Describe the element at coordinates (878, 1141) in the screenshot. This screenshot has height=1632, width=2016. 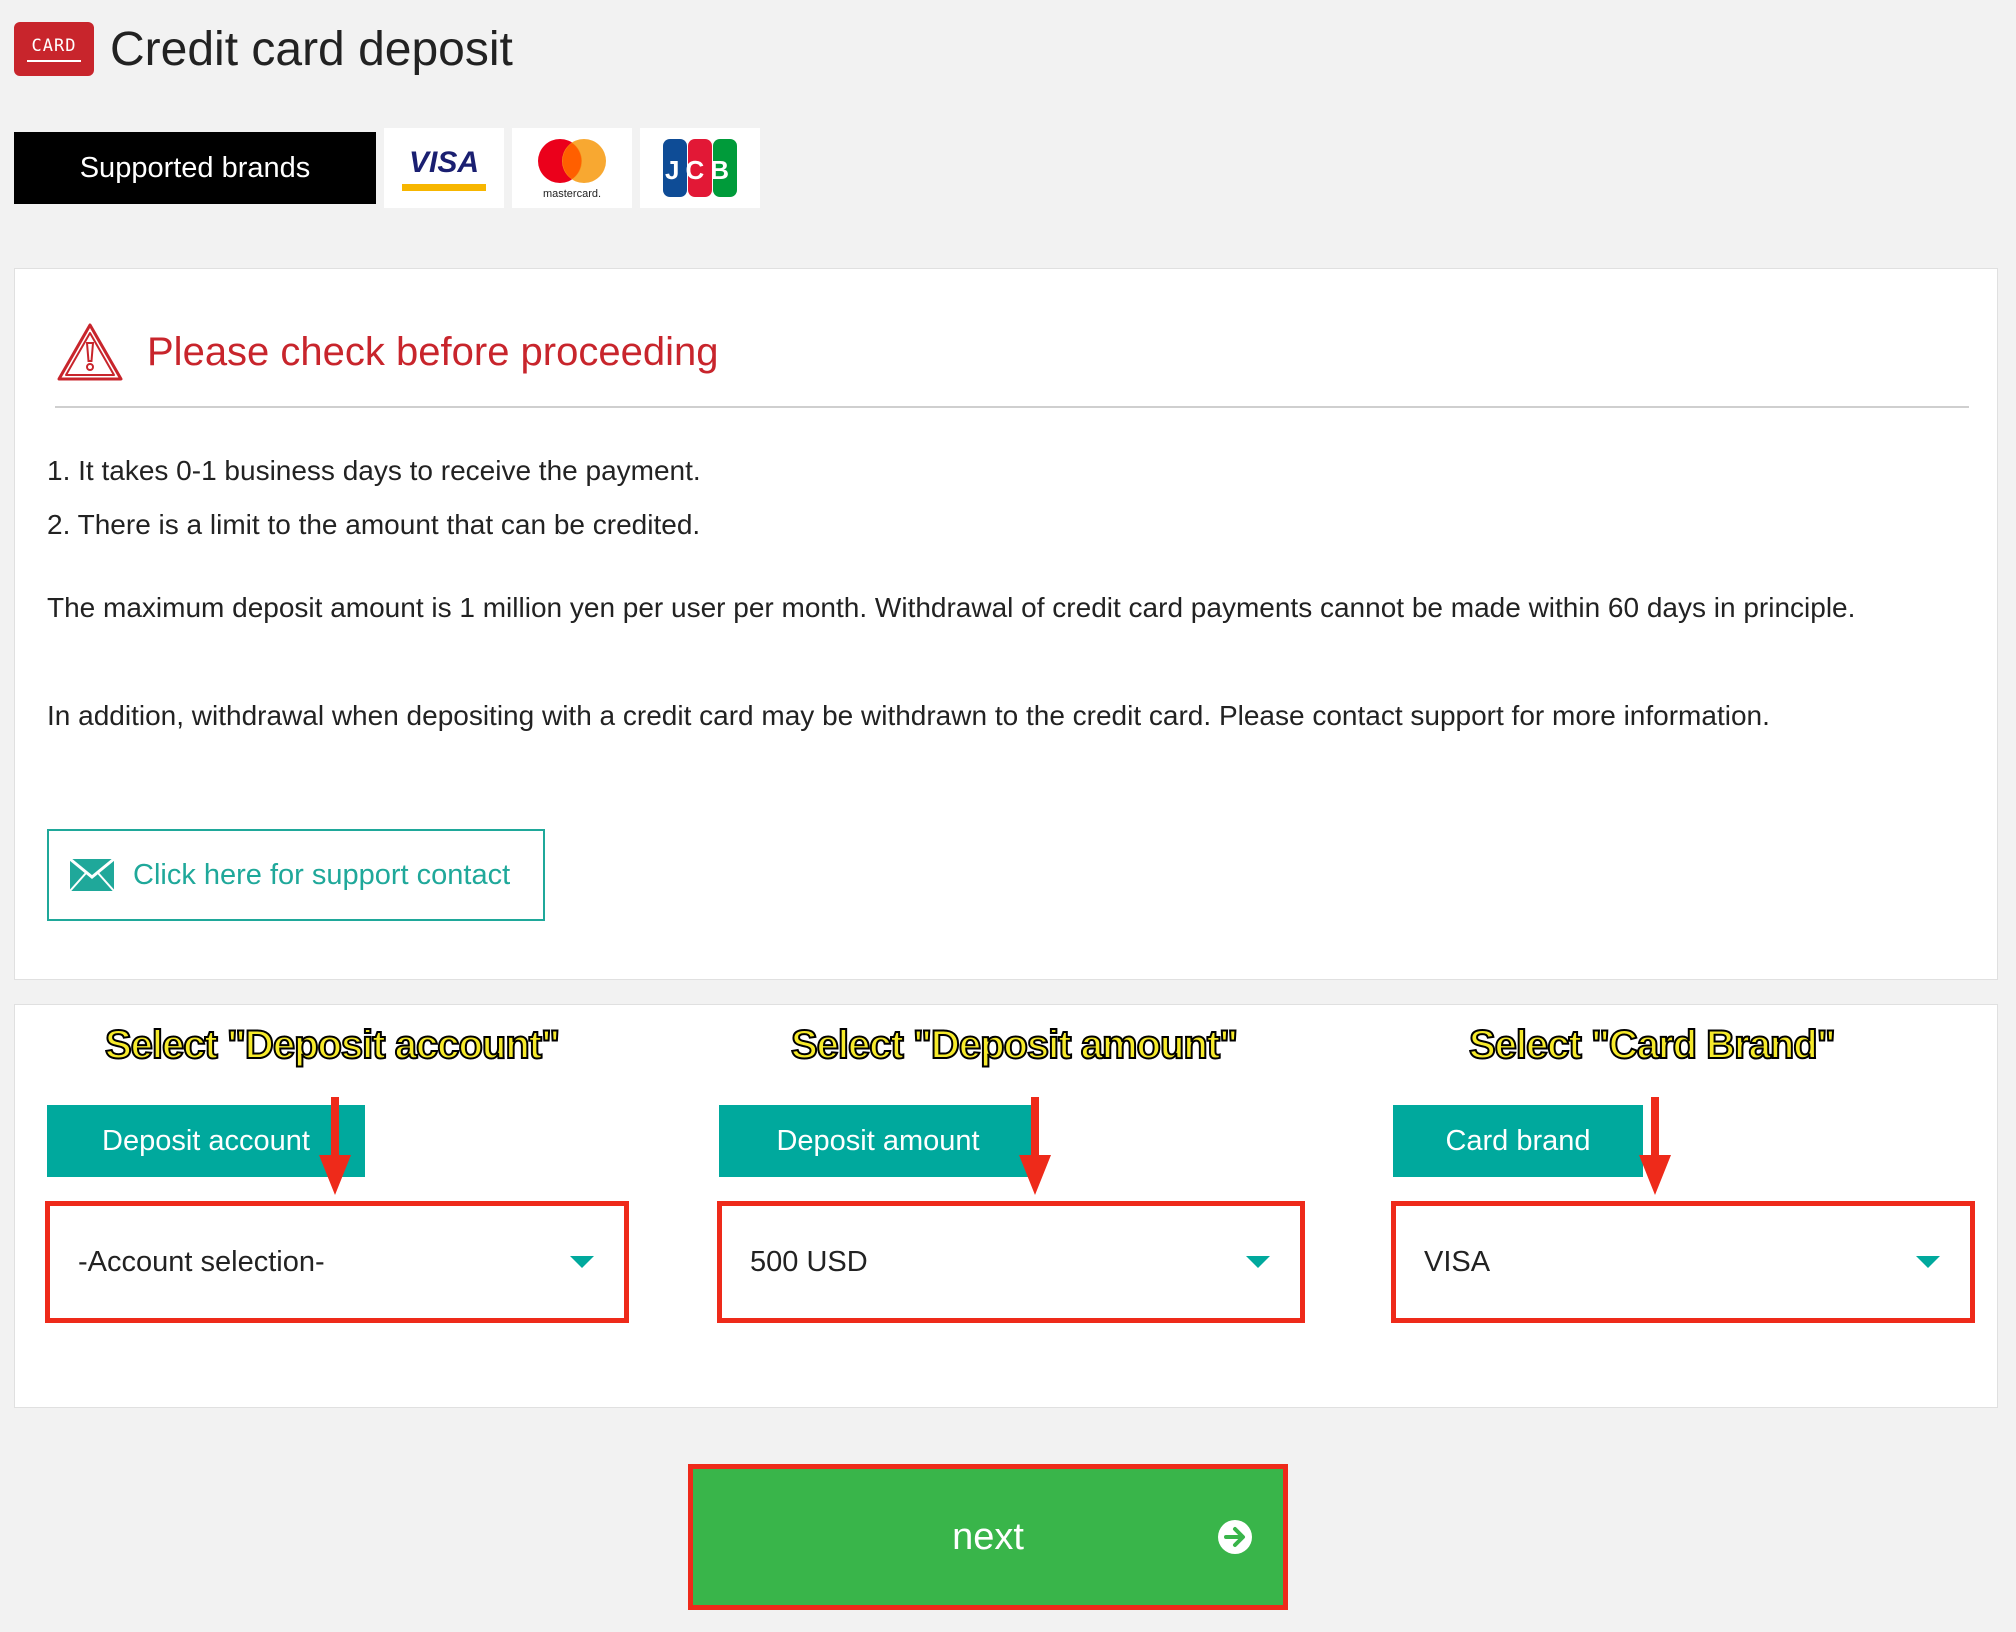
I see `deposit-amount-label: Deposit amount` at that location.